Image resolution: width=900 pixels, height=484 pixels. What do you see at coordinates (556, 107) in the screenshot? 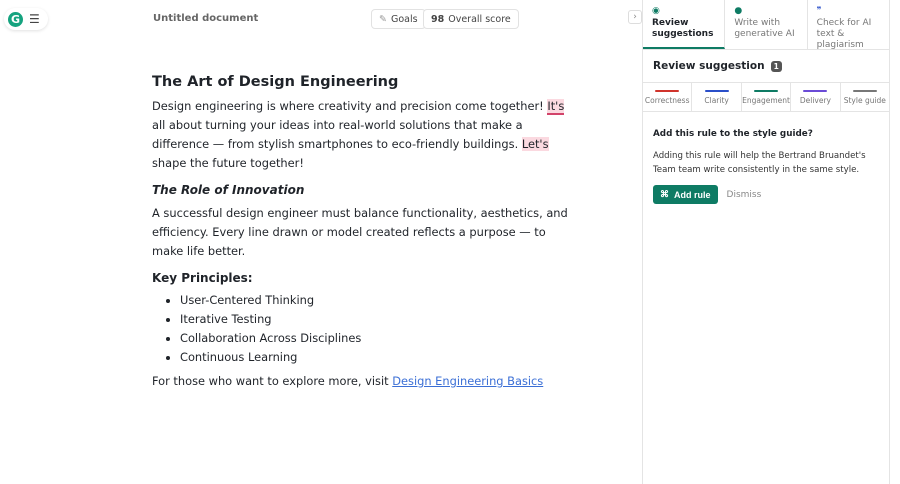
I see `suggestion-highlight: It's` at bounding box center [556, 107].